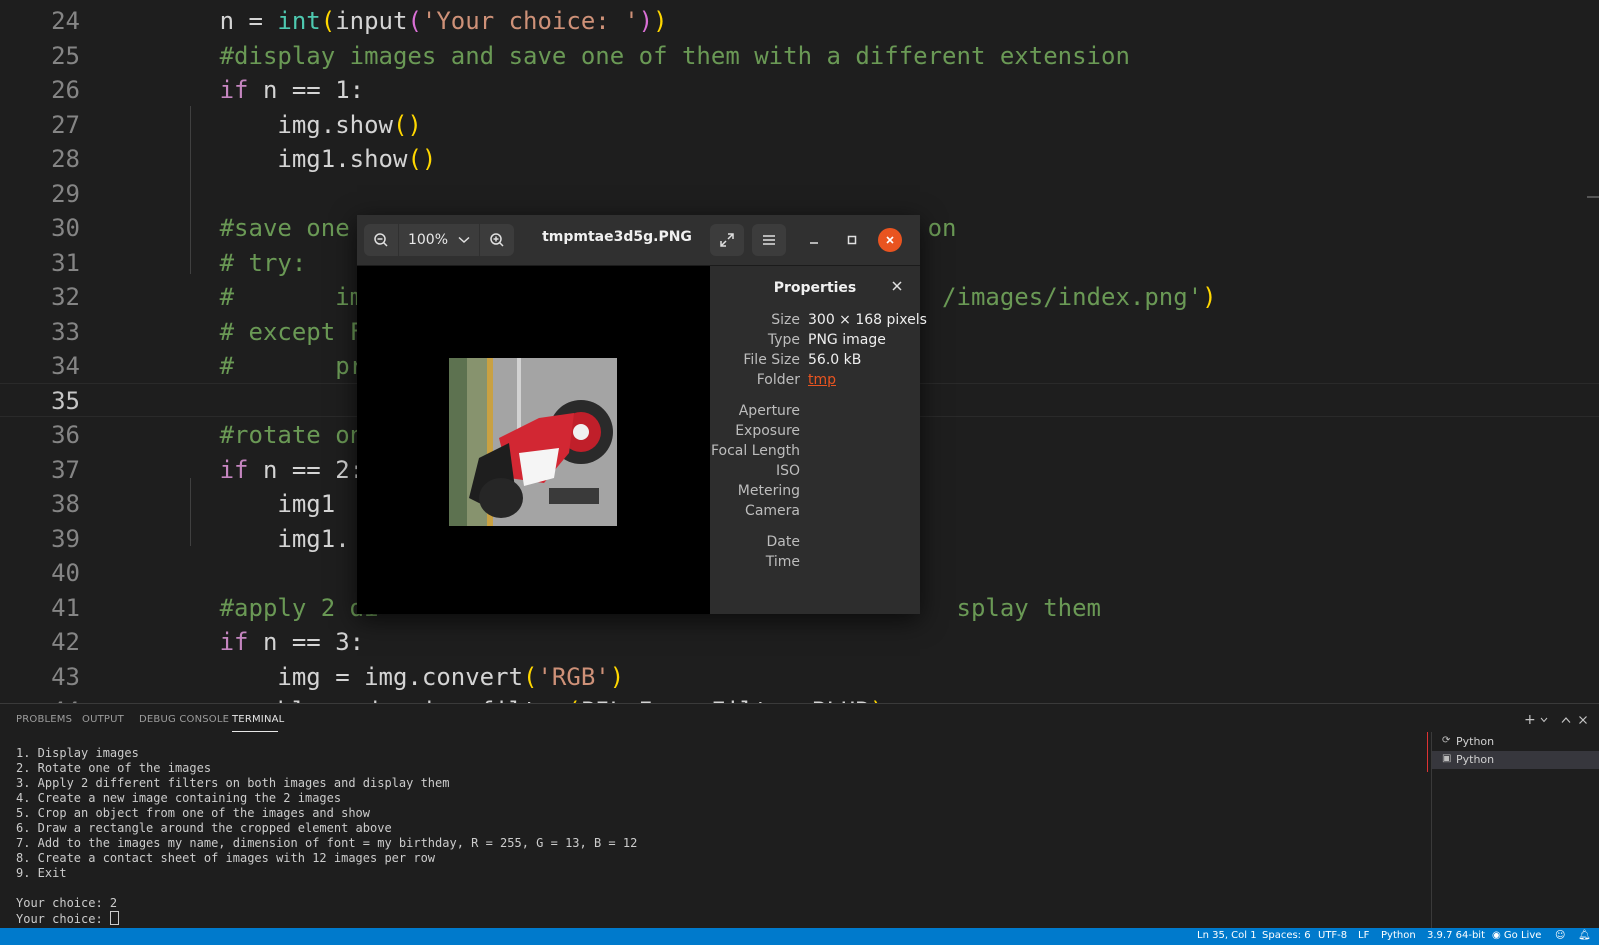  What do you see at coordinates (897, 286) in the screenshot?
I see `close-properties-icon` at bounding box center [897, 286].